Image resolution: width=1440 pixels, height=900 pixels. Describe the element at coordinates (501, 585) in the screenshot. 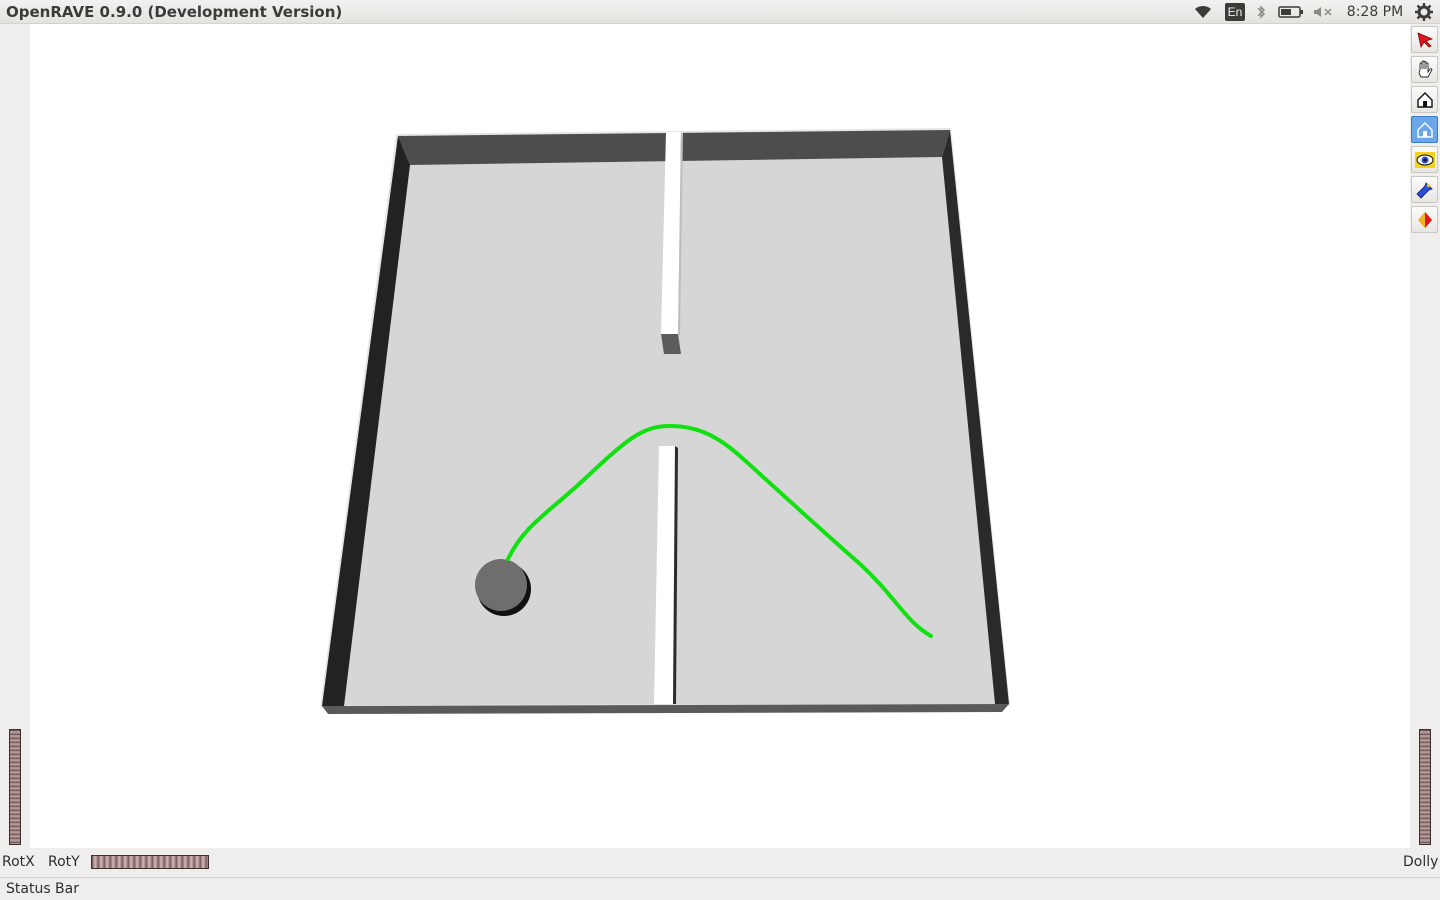

I see `robot` at that location.